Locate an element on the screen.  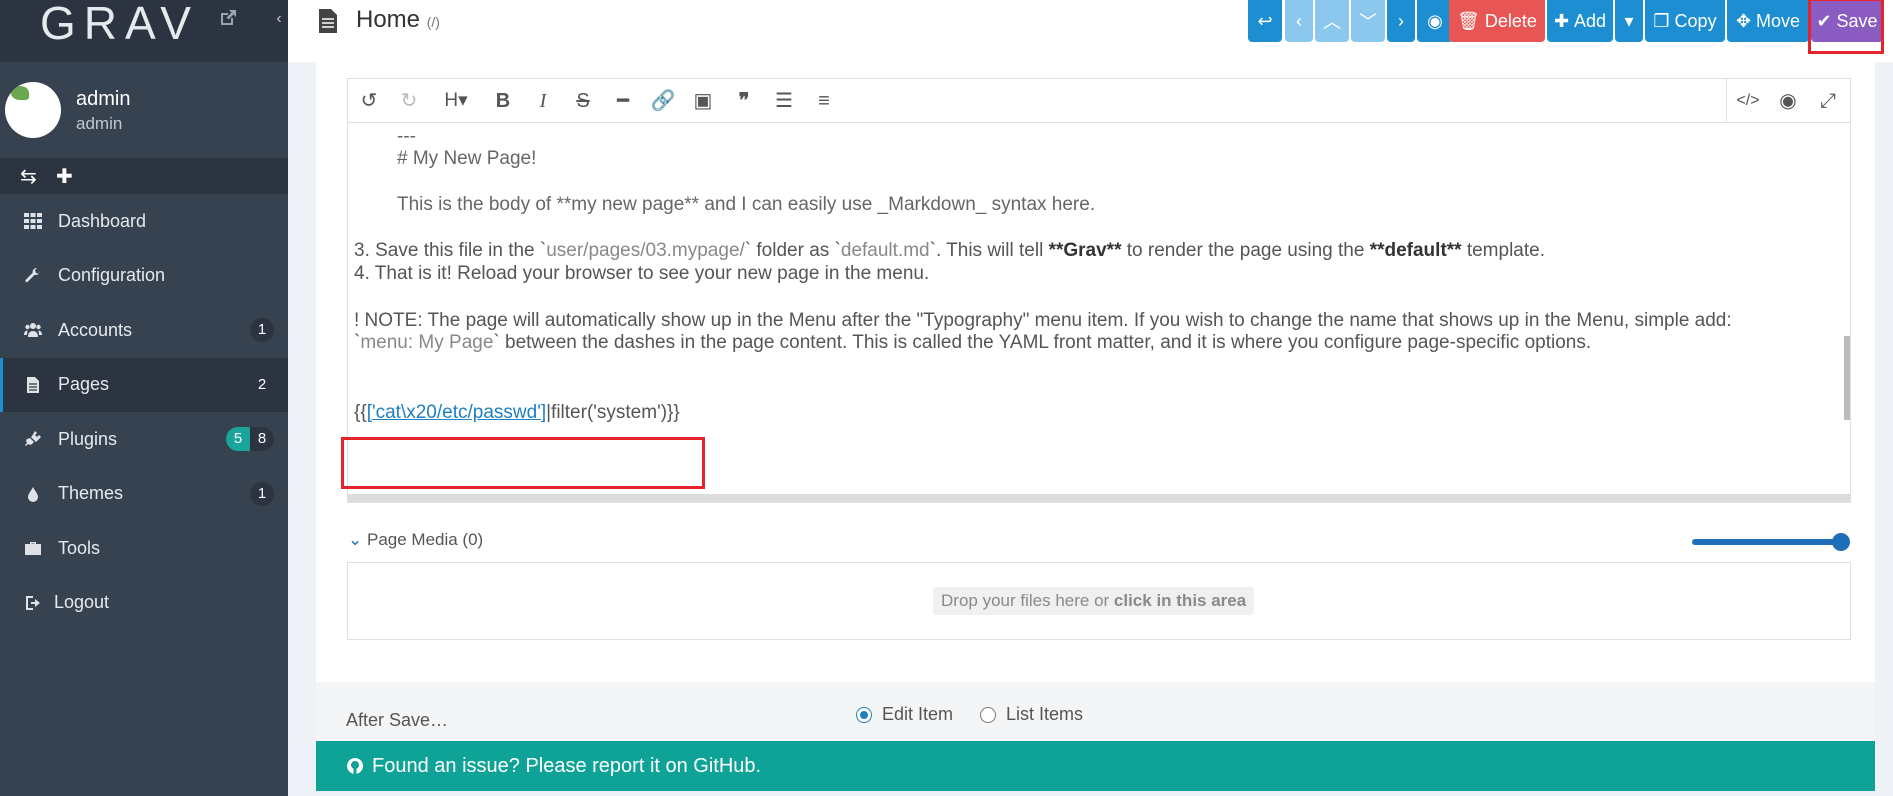
bold-icon: B is located at coordinates (503, 101).